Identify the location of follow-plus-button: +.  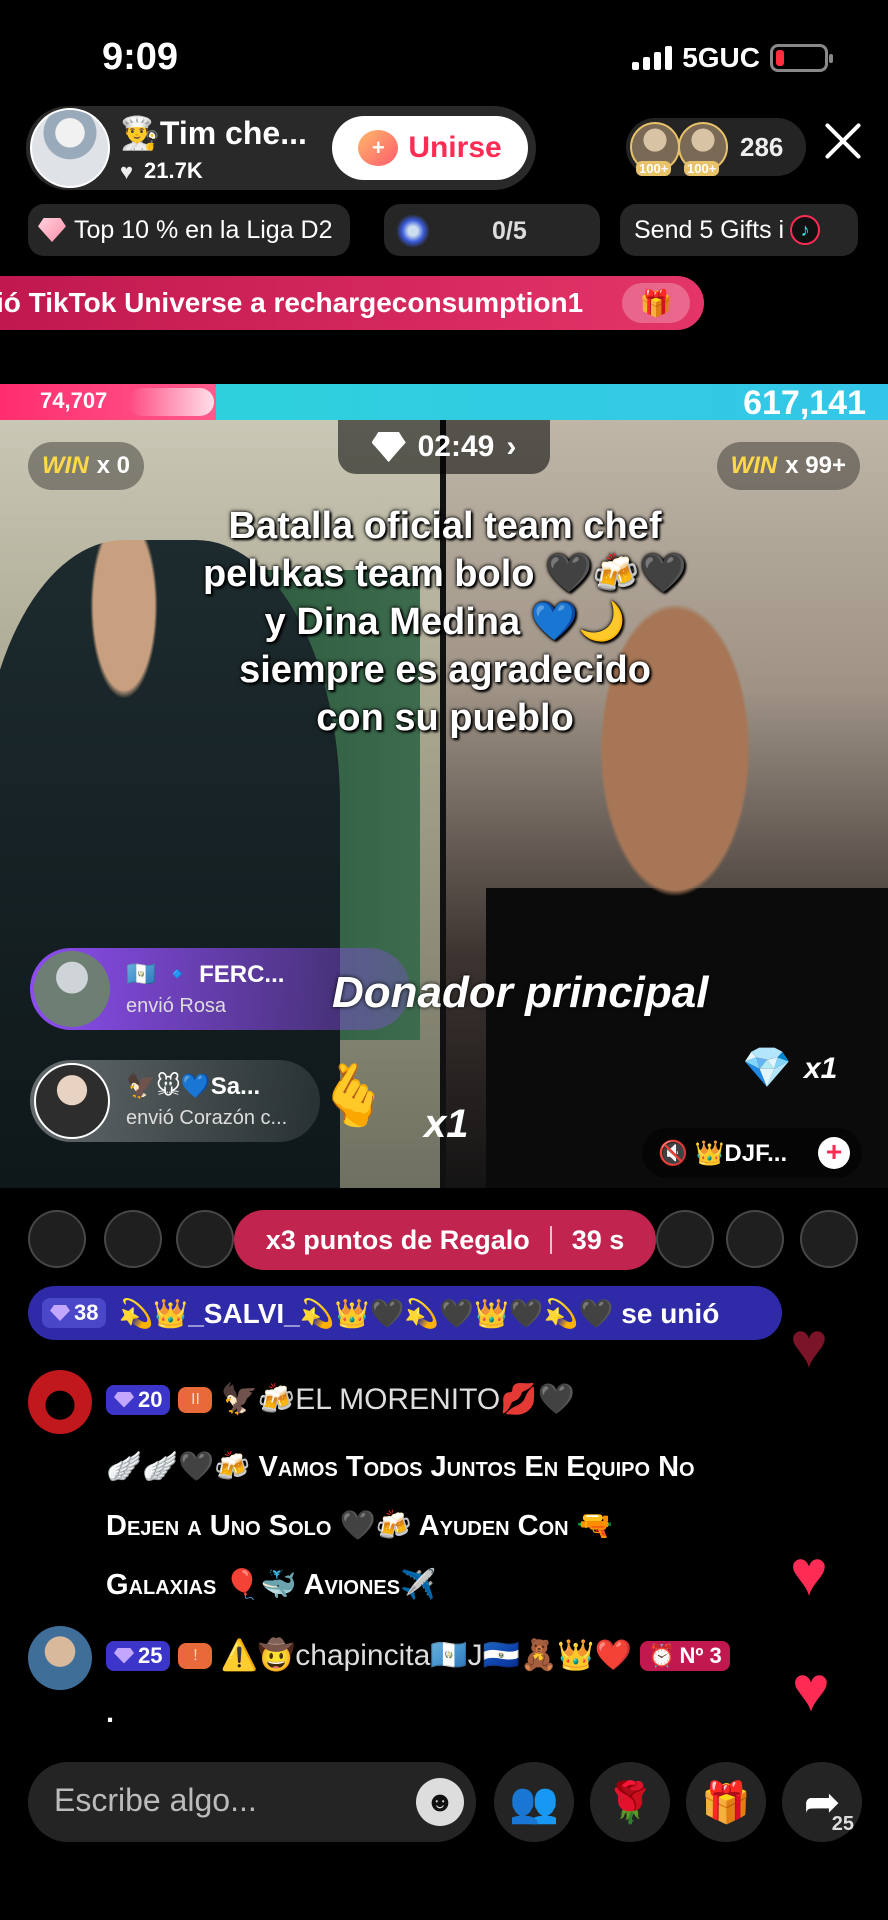
(834, 1153).